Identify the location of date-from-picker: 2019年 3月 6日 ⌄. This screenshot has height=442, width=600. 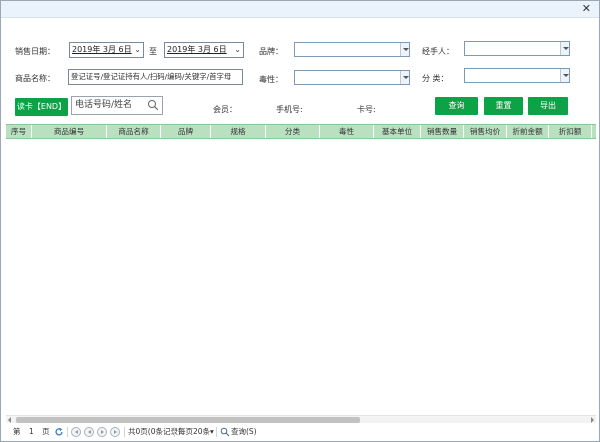
(106, 50).